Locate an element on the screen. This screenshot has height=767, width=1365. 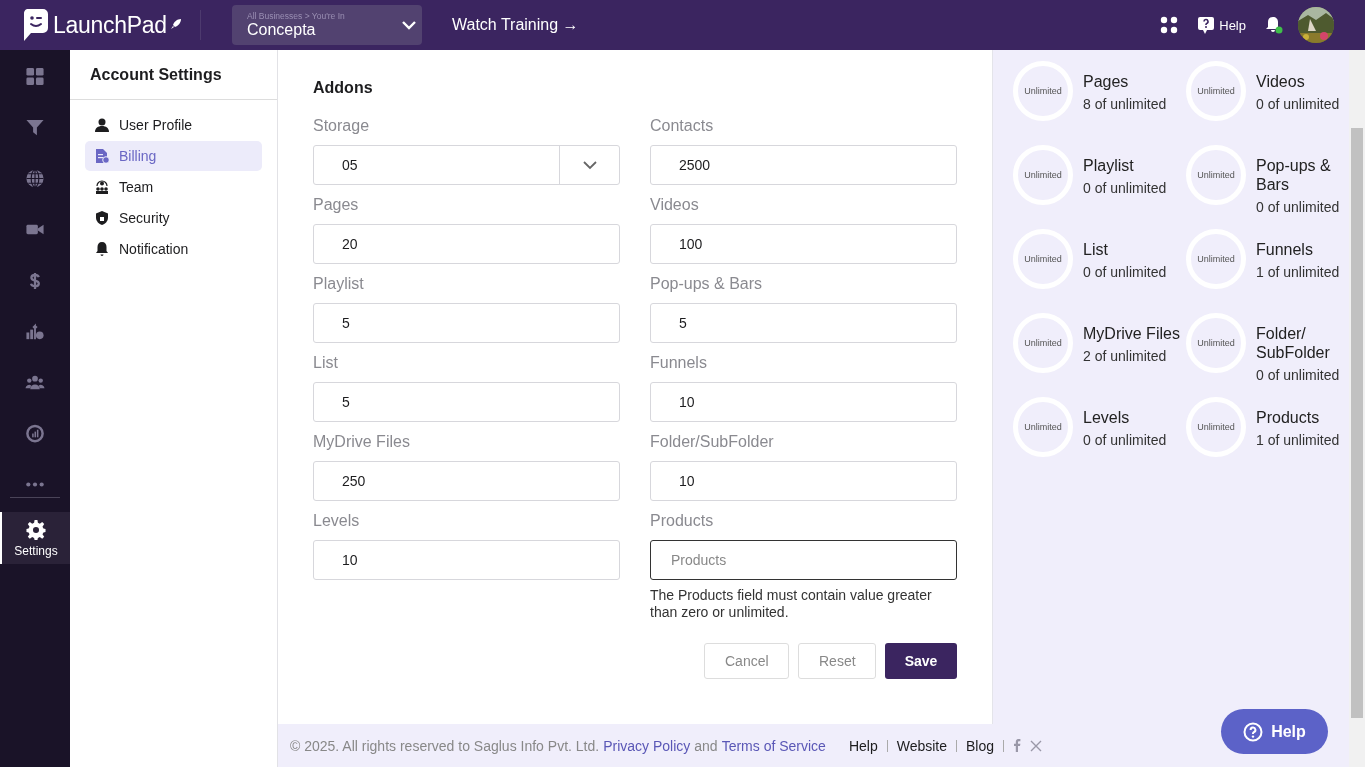
footer-link: Website is located at coordinates (922, 745).